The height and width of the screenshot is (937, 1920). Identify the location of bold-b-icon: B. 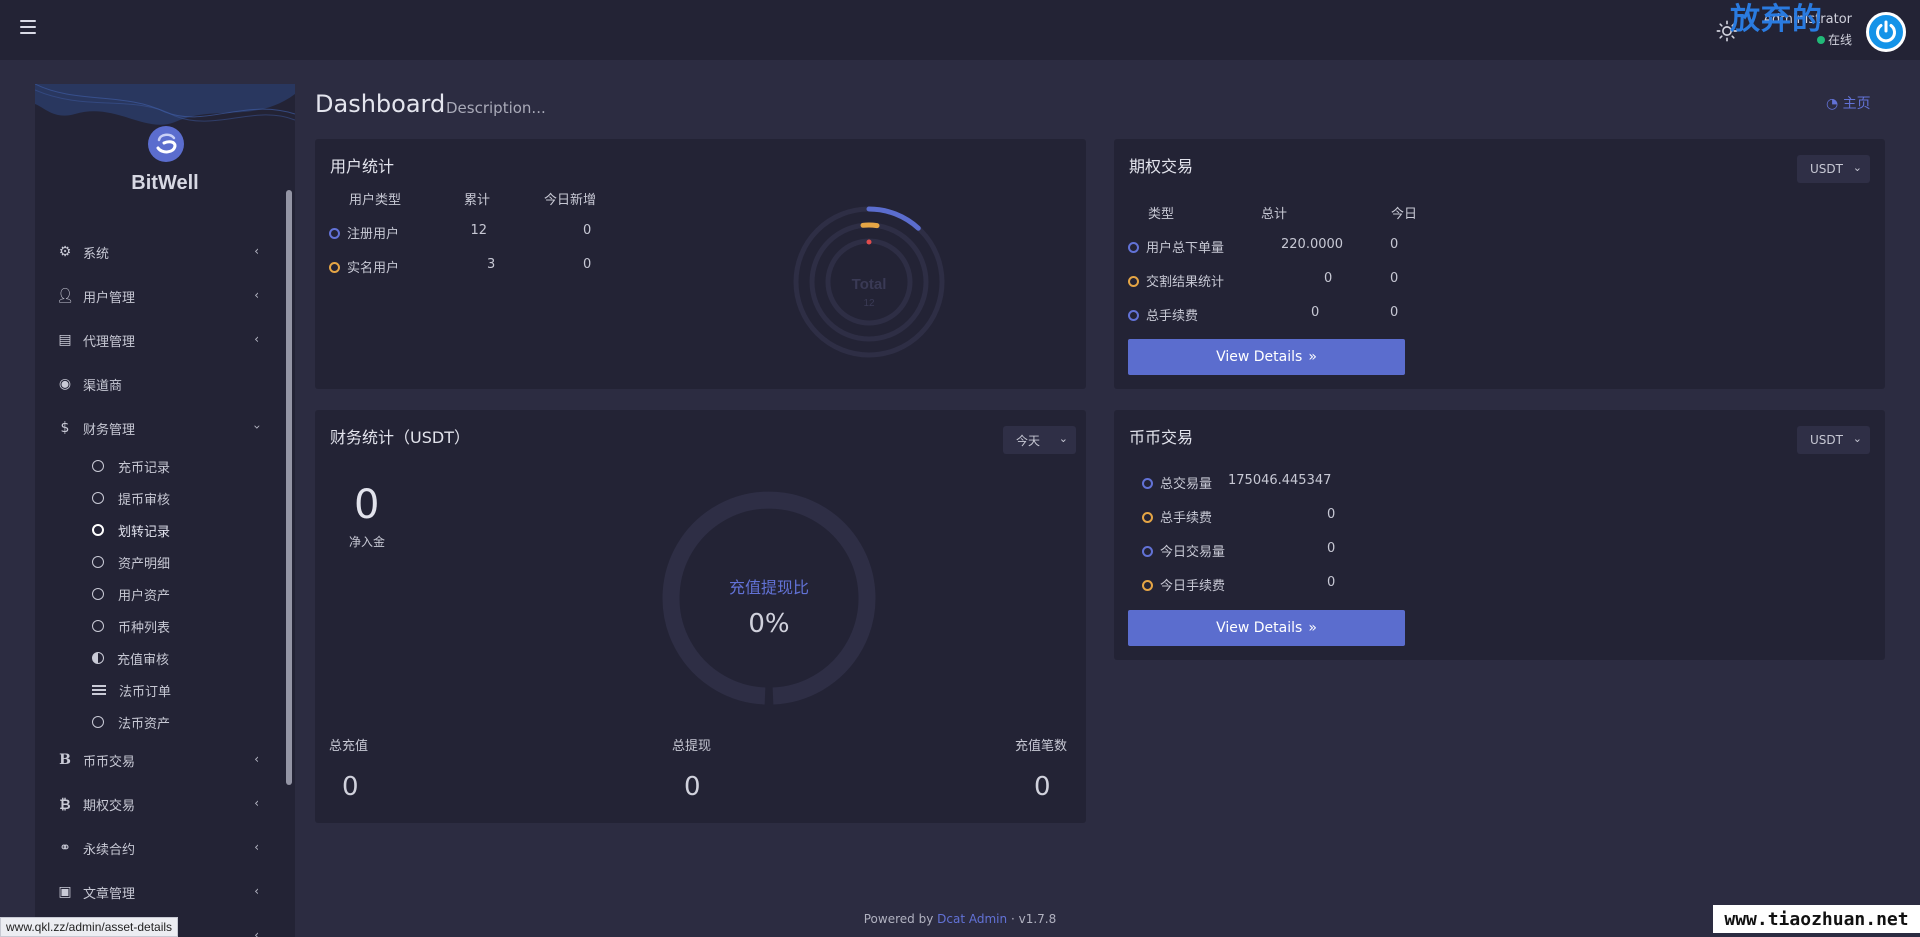
(65, 760).